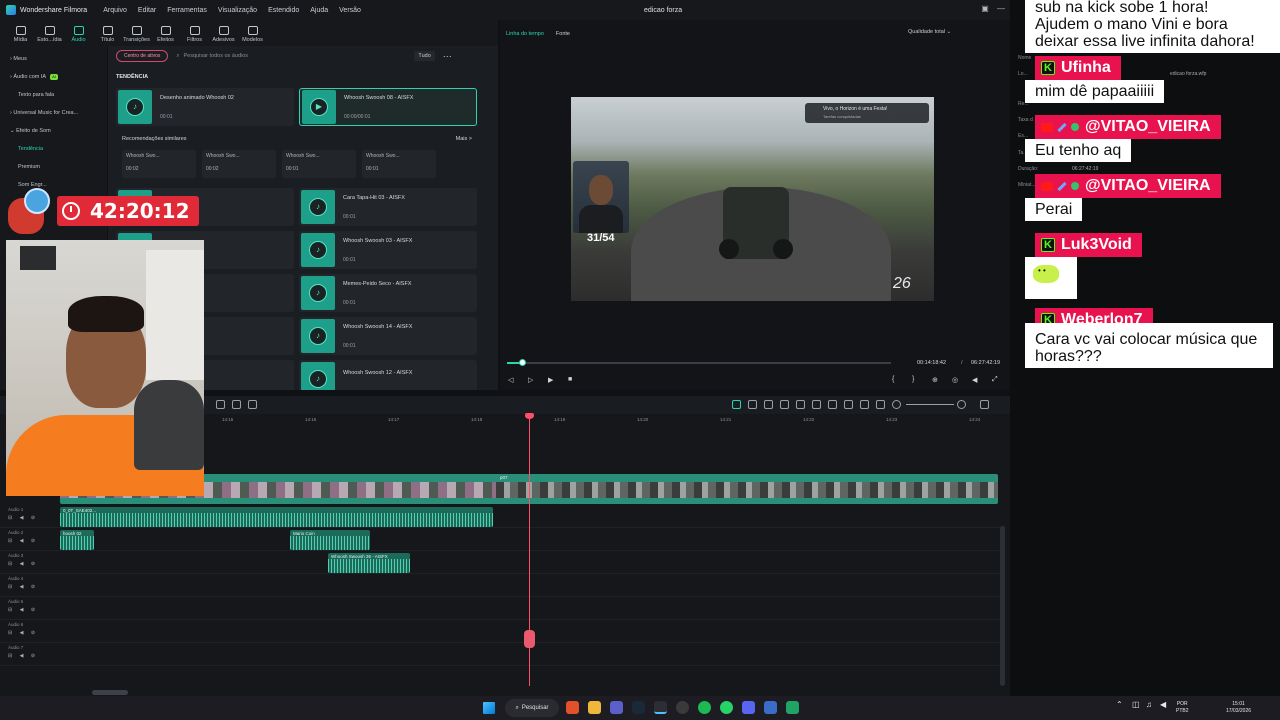  I want to click on file-explorer-icon, so click(594, 707).